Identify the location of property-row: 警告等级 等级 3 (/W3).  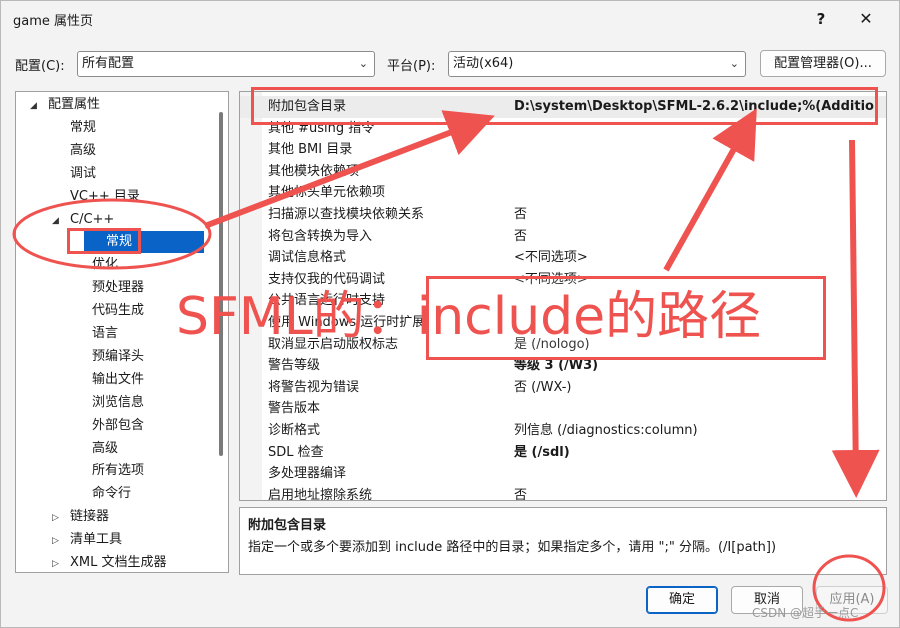
(563, 366).